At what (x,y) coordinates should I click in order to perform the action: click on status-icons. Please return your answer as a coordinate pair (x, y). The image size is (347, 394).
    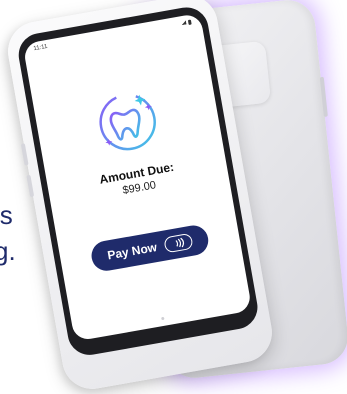
    Looking at the image, I should click on (186, 22).